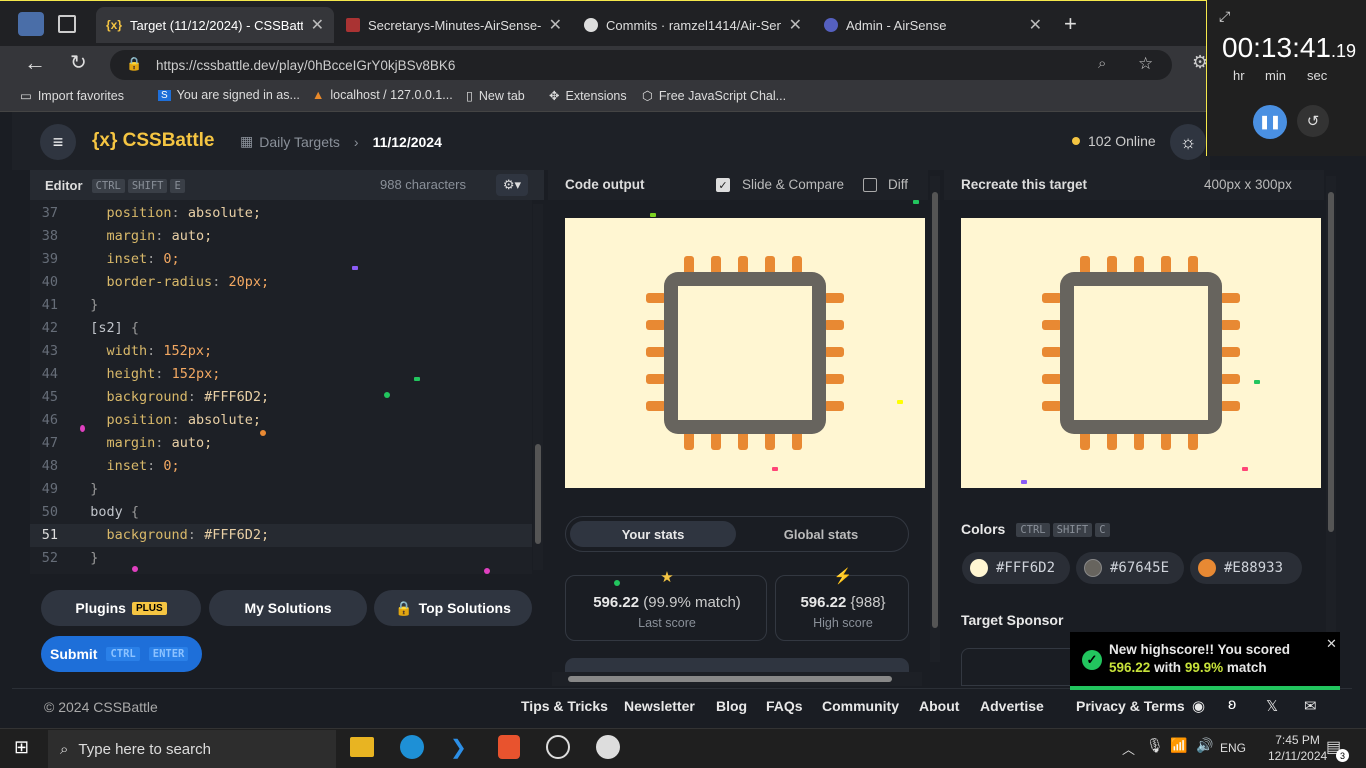 Image resolution: width=1366 pixels, height=768 pixels. I want to click on volume-icon: 🔊, so click(1204, 745).